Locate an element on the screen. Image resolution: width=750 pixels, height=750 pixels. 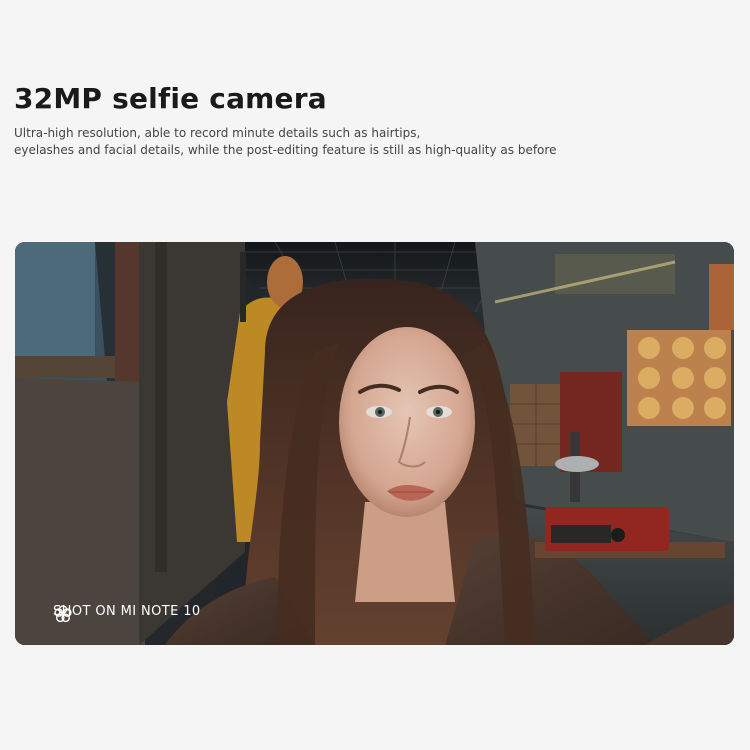
shot-on-badge: SHOT ON MI NOTE 10 is located at coordinates (127, 613).